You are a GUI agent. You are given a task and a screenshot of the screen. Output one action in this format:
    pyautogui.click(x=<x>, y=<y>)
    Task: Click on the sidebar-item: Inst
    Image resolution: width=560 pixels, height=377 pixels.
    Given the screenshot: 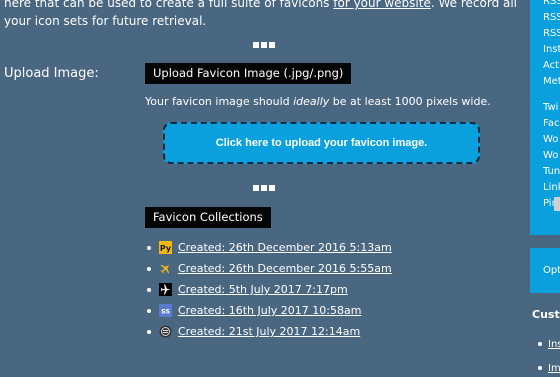 What is the action you would take?
    pyautogui.click(x=545, y=50)
    